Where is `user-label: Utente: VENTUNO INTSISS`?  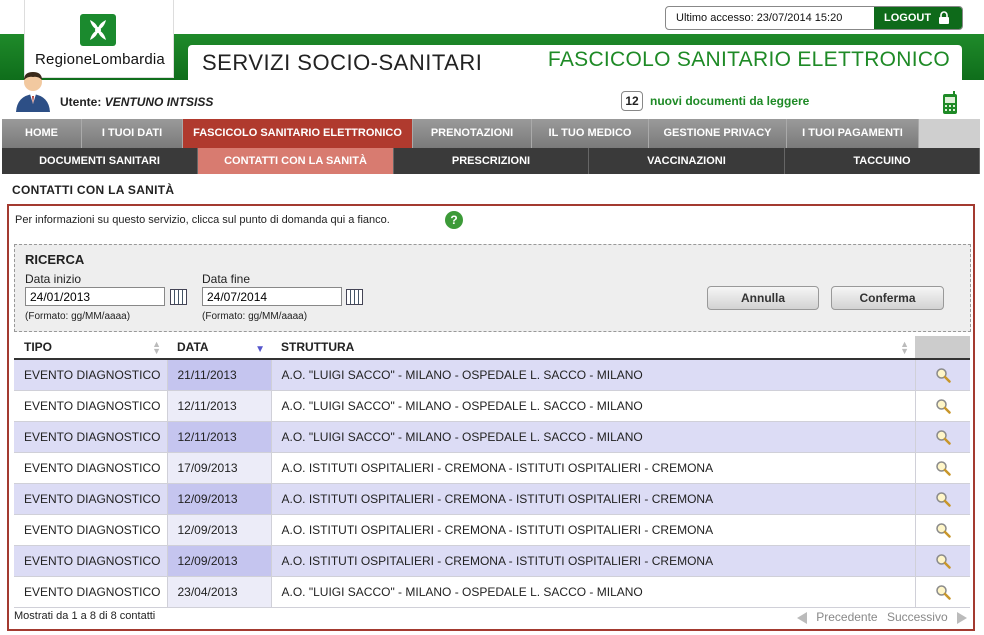
user-label: Utente: VENTUNO INTSISS is located at coordinates (136, 102).